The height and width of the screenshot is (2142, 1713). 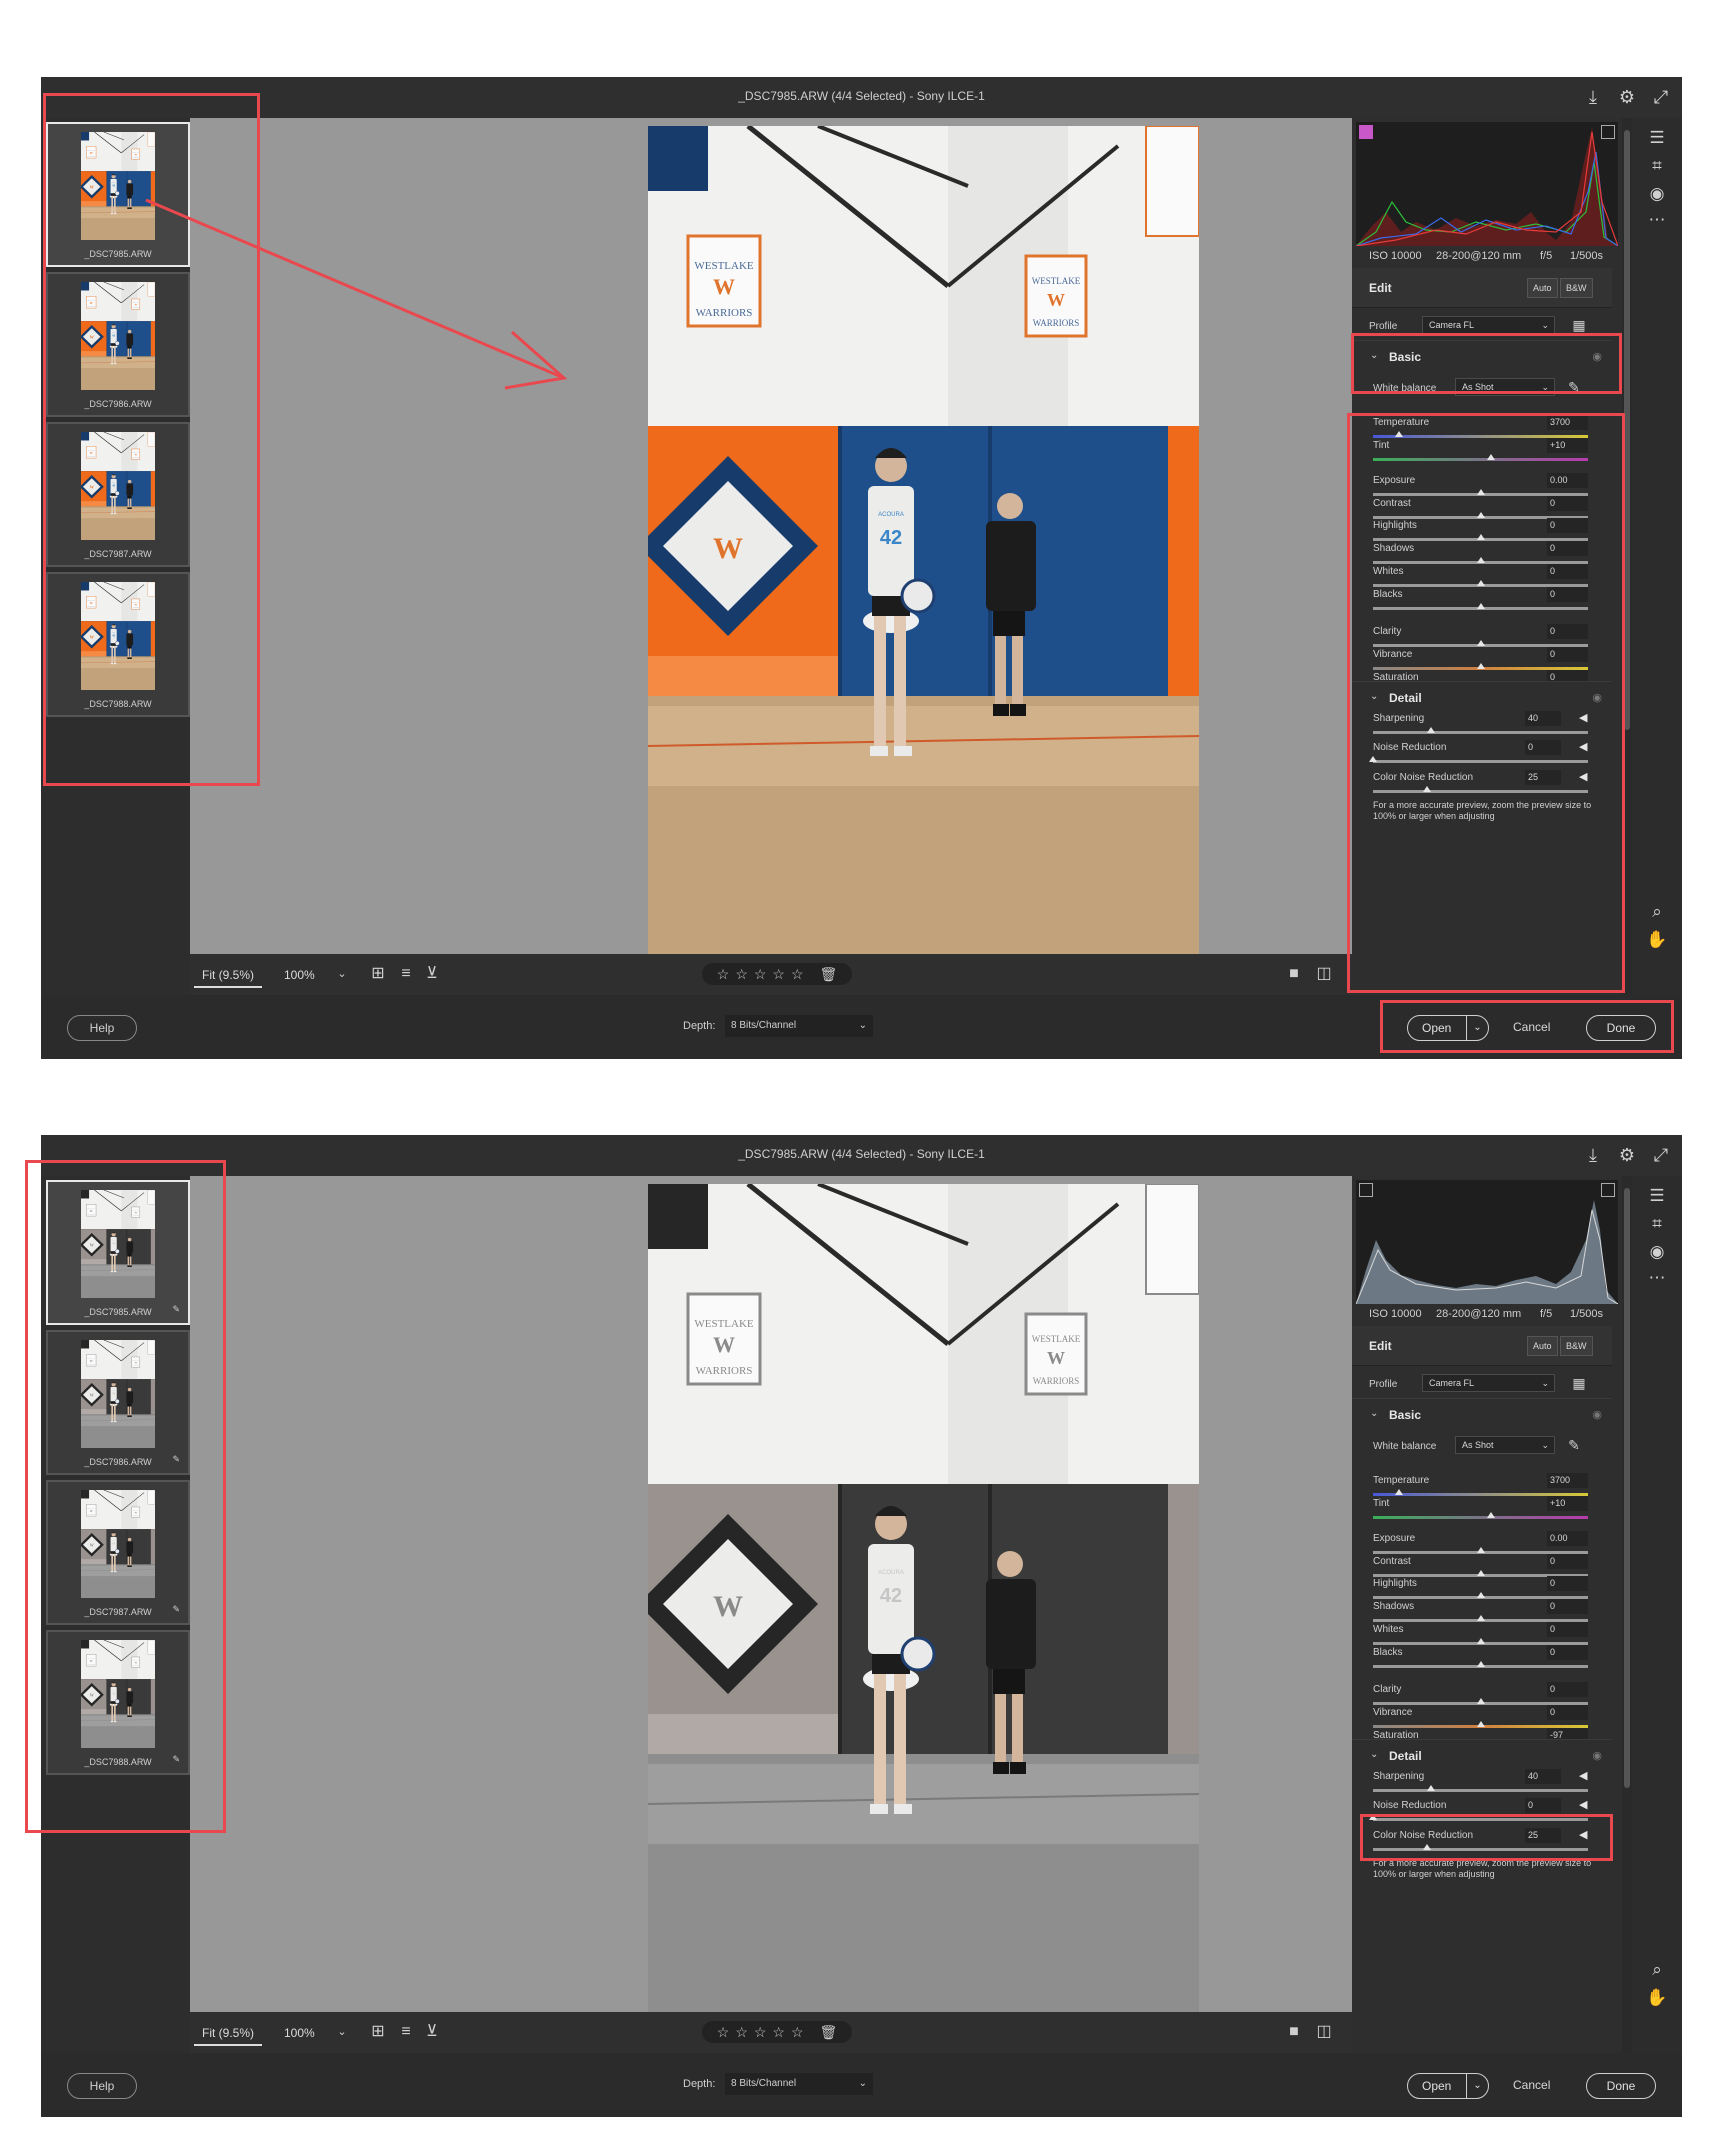 What do you see at coordinates (1324, 974) in the screenshot?
I see `before-after-icon: ◫` at bounding box center [1324, 974].